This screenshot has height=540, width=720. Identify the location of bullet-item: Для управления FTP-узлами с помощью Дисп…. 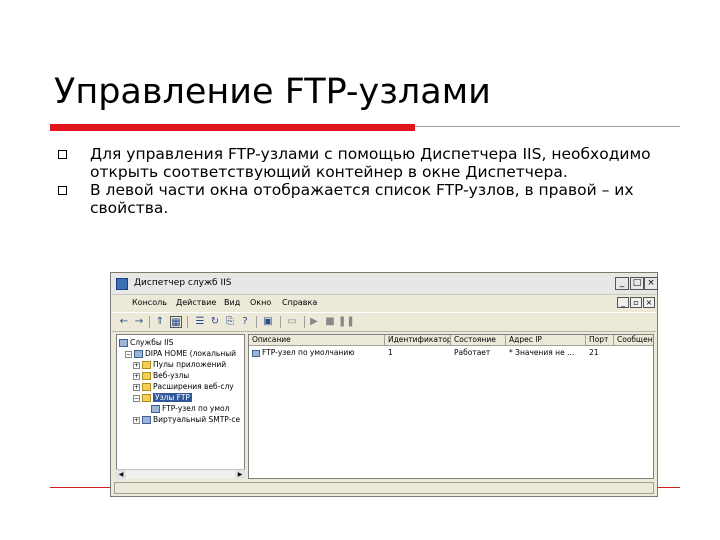
(360, 163).